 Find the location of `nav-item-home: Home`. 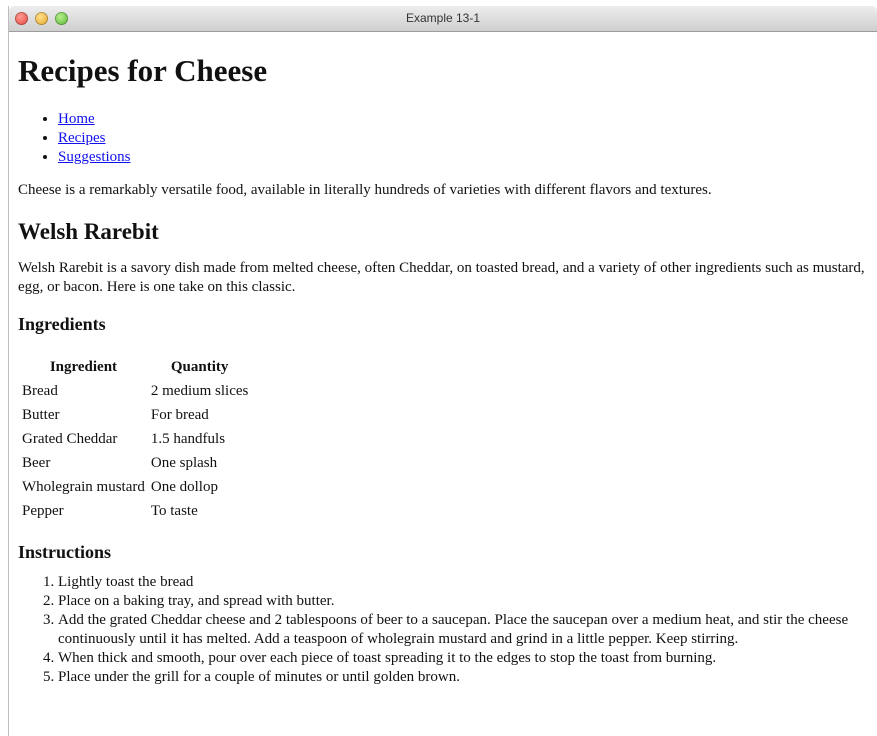

nav-item-home: Home is located at coordinates (463, 119).